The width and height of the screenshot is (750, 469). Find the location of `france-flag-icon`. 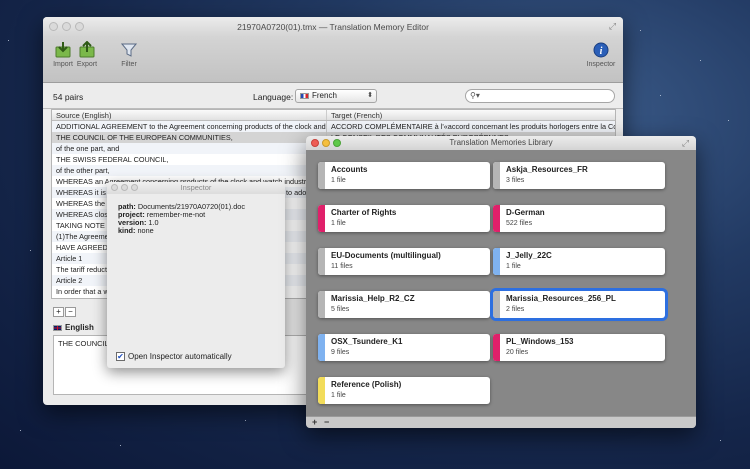

france-flag-icon is located at coordinates (304, 95).